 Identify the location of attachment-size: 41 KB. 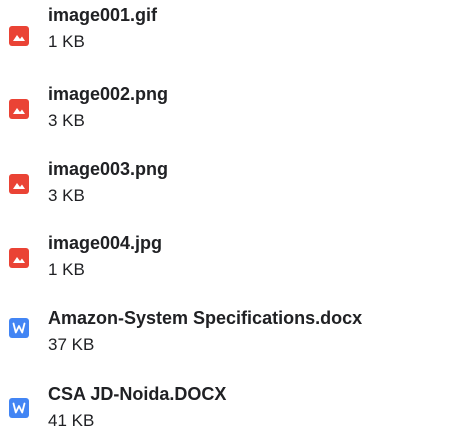
(71, 420).